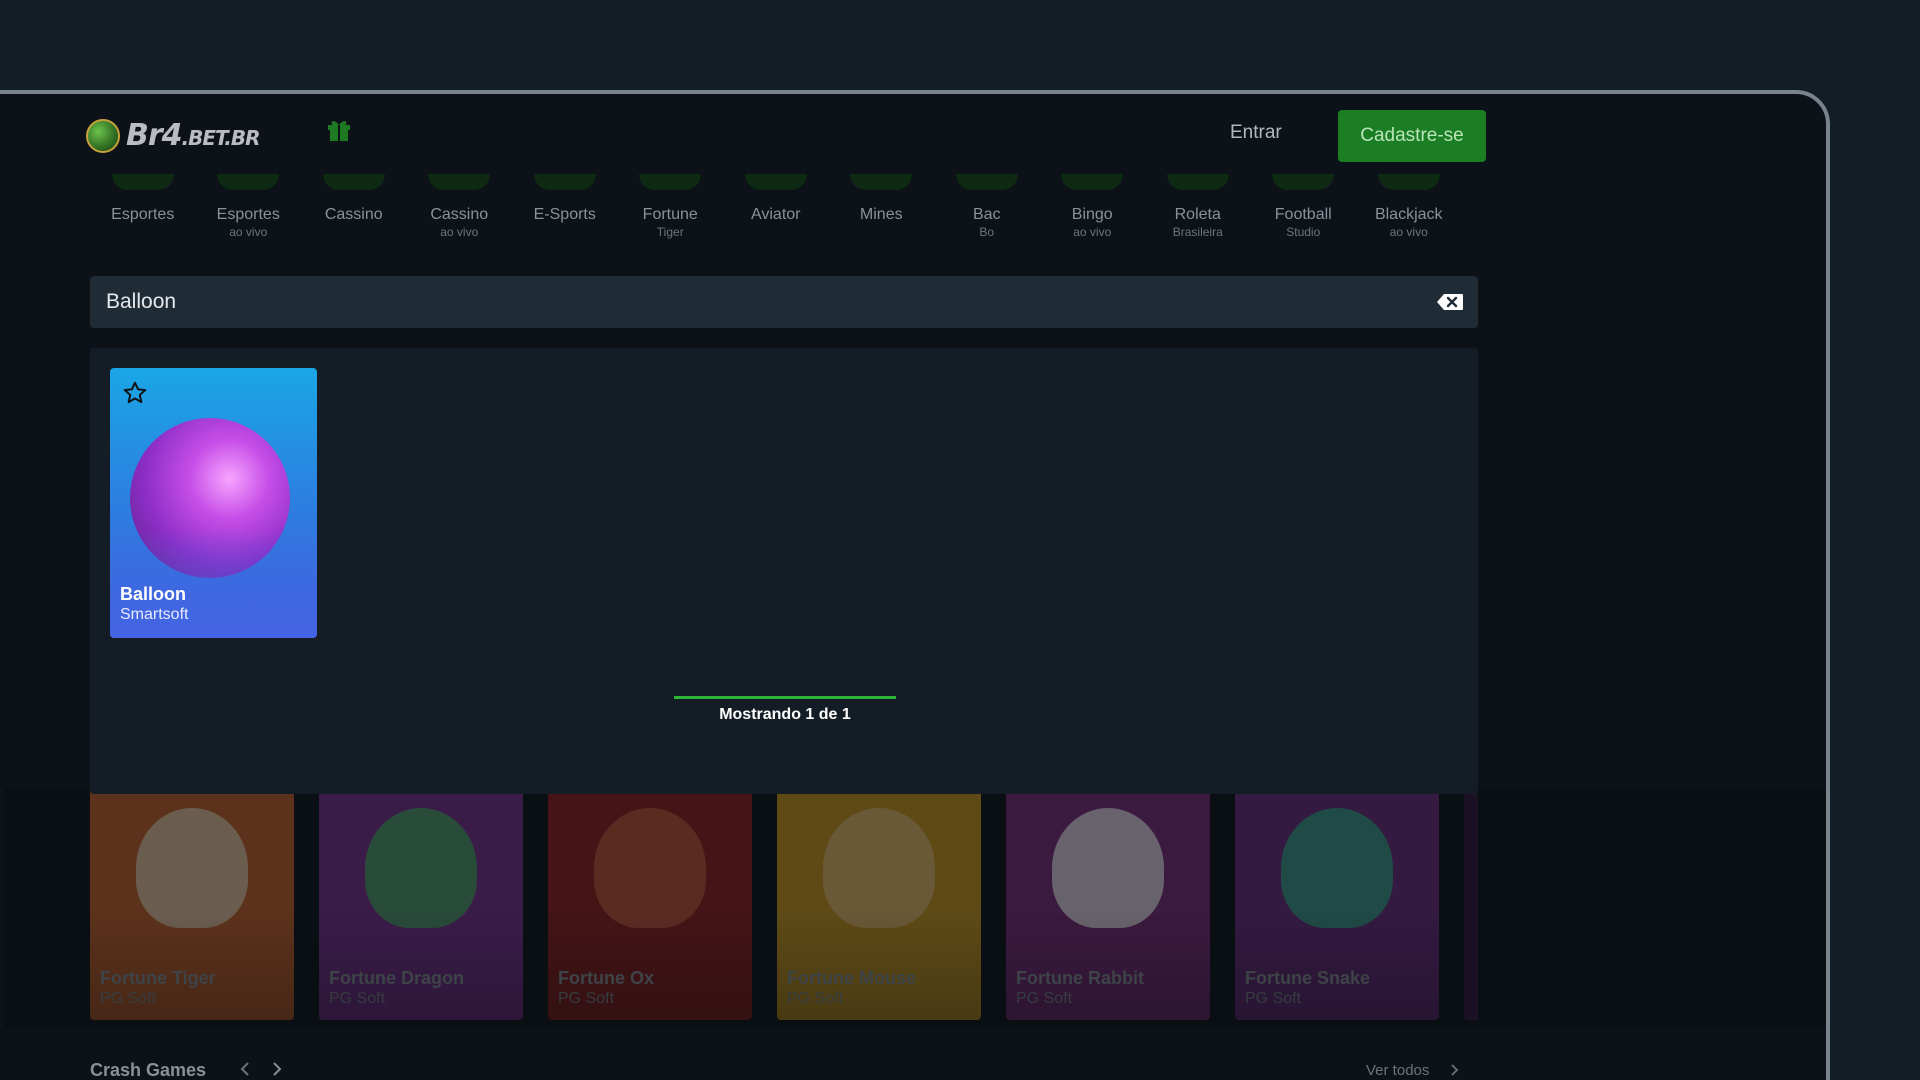 The height and width of the screenshot is (1080, 1920). What do you see at coordinates (1197, 214) in the screenshot?
I see `nav-label: Roleta` at bounding box center [1197, 214].